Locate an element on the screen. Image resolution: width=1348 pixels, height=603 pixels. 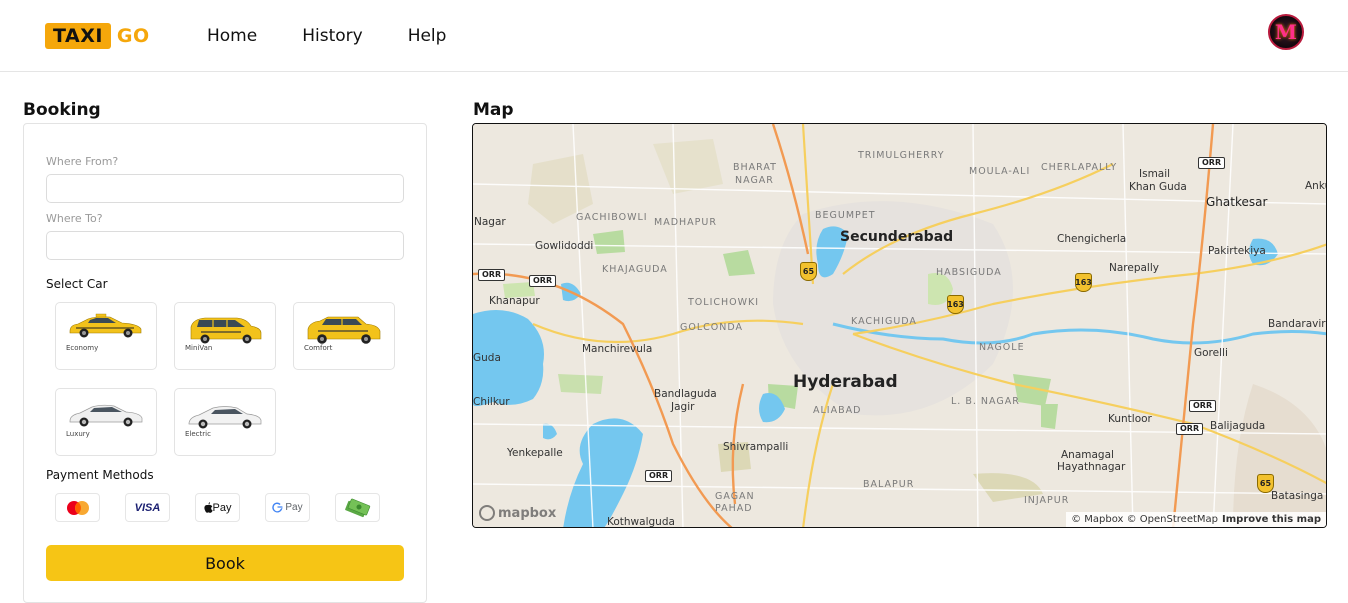
car-option-economy: Economy is located at coordinates (106, 336).